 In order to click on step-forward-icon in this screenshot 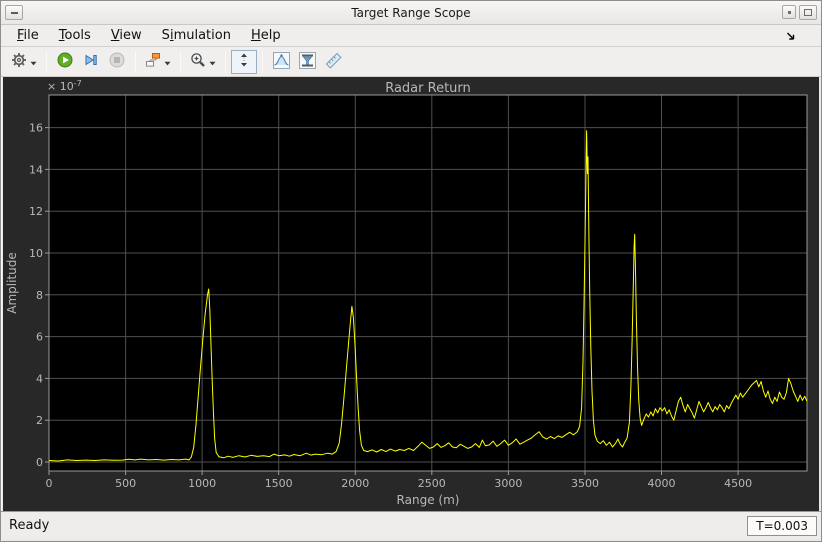, I will do `click(91, 61)`.